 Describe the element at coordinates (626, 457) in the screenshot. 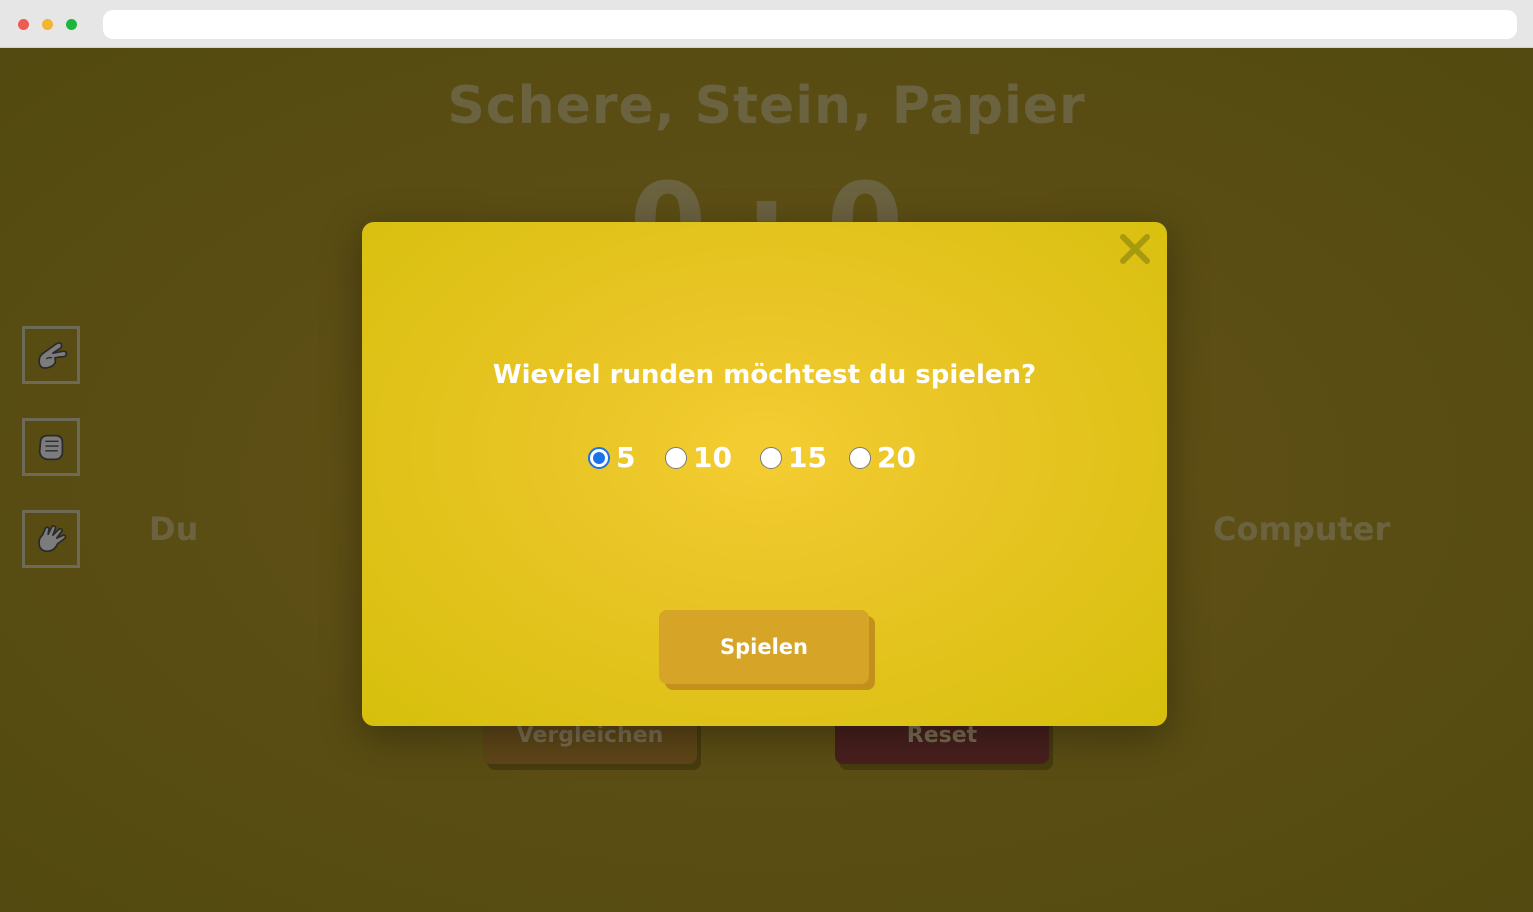

I see `option-label: 5` at that location.